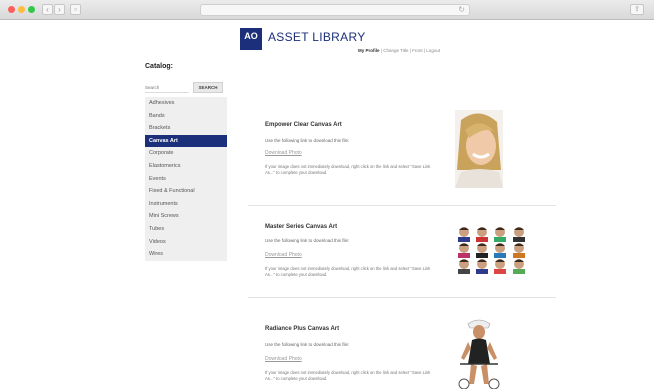 Image resolution: width=654 pixels, height=389 pixels. I want to click on search-input, so click(167, 88).